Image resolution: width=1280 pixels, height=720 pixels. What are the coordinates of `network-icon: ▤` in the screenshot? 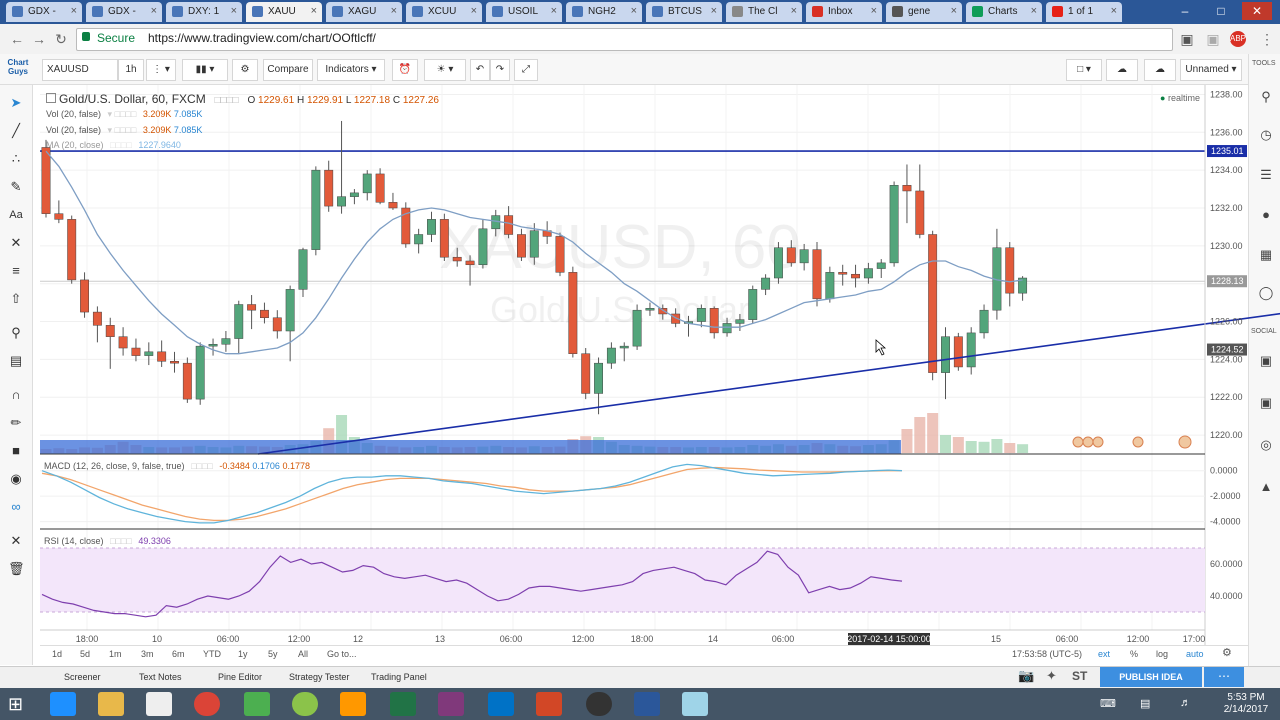 It's located at (1145, 703).